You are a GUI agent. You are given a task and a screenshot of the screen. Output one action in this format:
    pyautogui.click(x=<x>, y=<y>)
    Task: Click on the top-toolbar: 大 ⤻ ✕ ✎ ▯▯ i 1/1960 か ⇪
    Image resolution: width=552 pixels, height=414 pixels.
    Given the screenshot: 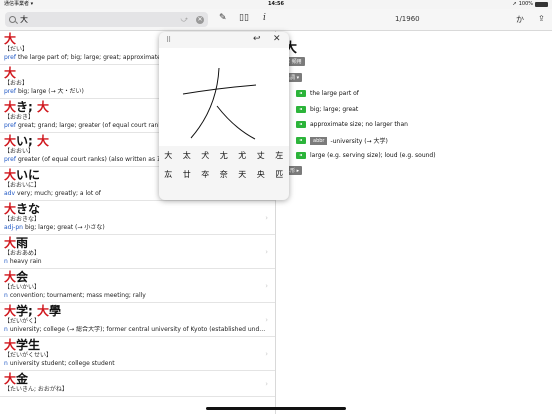 What is the action you would take?
    pyautogui.click(x=276, y=20)
    